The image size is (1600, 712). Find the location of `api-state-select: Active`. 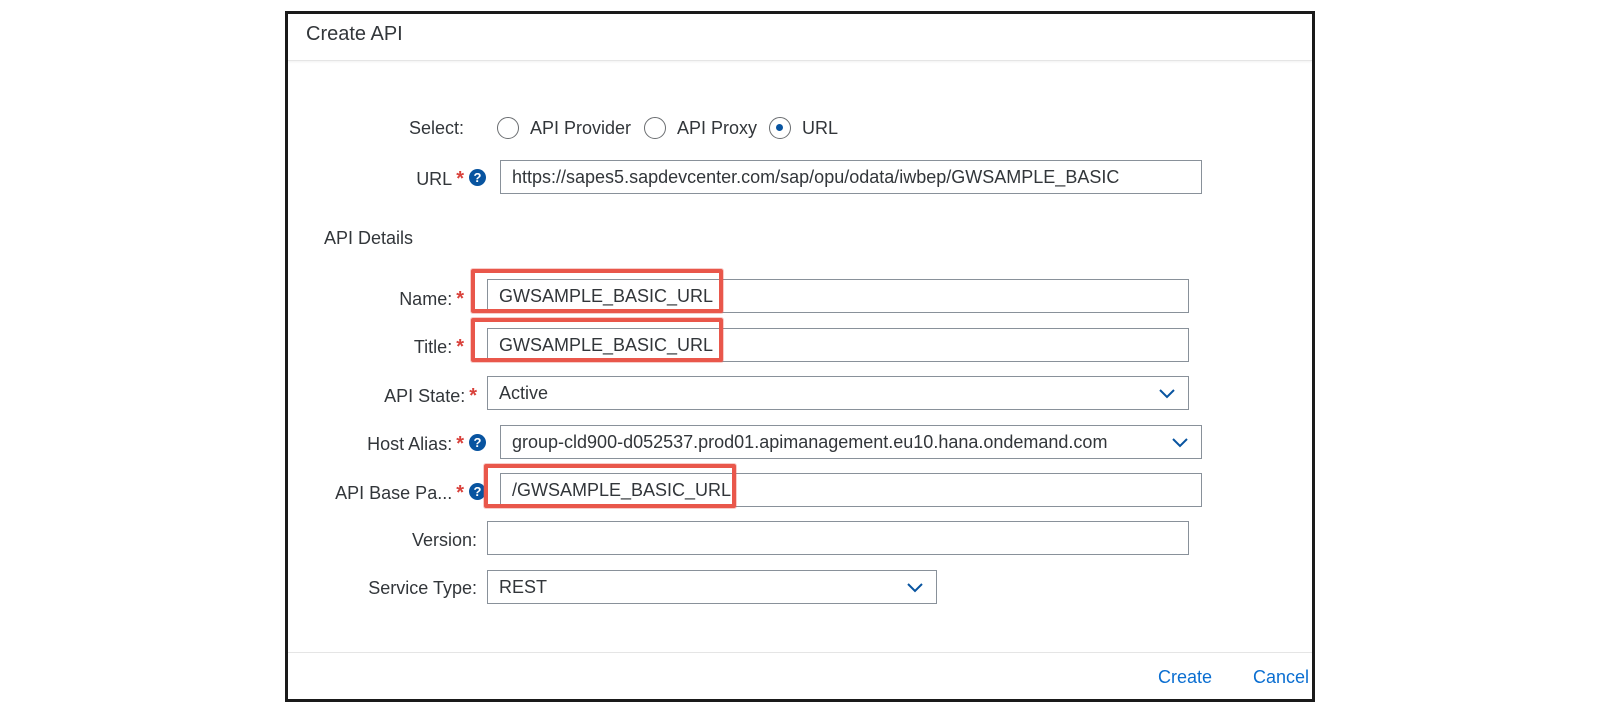

api-state-select: Active is located at coordinates (838, 393).